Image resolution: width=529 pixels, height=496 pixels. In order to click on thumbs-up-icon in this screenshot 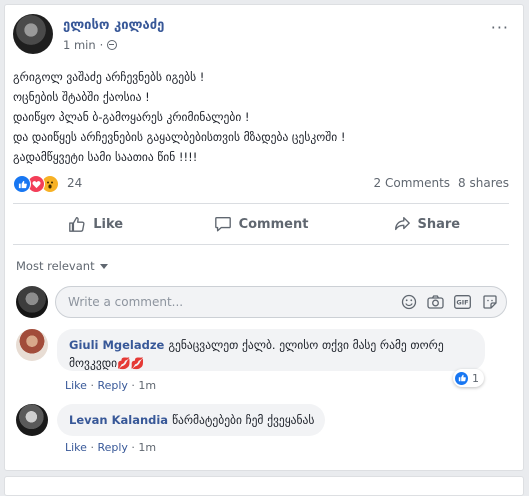, I will do `click(77, 224)`.